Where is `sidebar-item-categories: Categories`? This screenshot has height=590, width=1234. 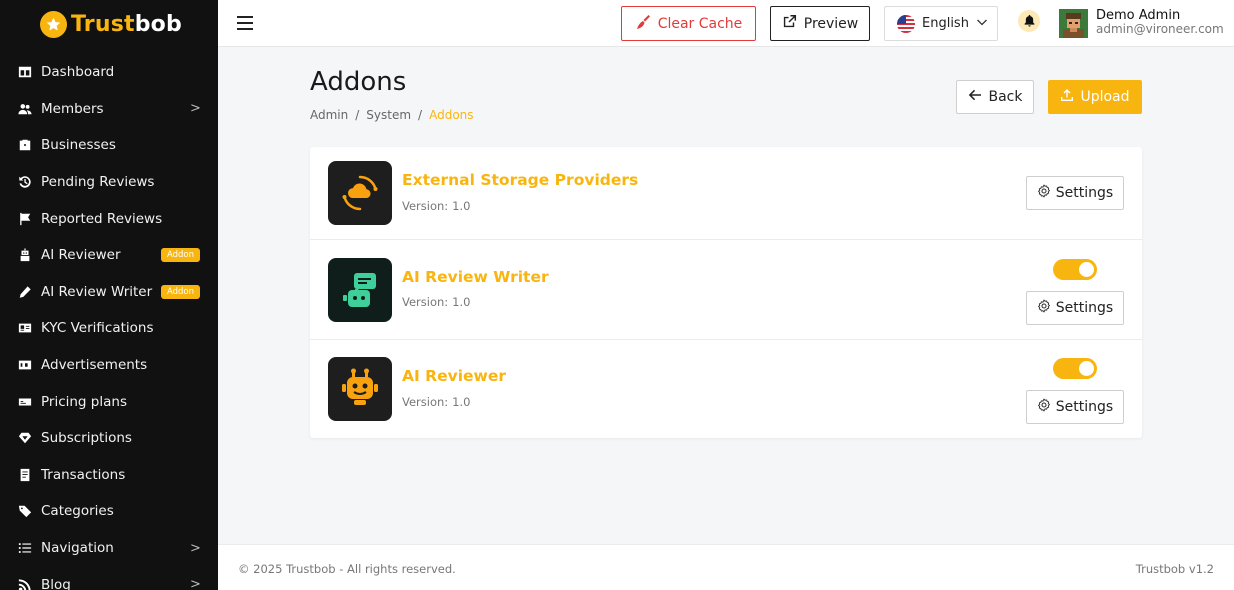 sidebar-item-categories: Categories is located at coordinates (109, 511).